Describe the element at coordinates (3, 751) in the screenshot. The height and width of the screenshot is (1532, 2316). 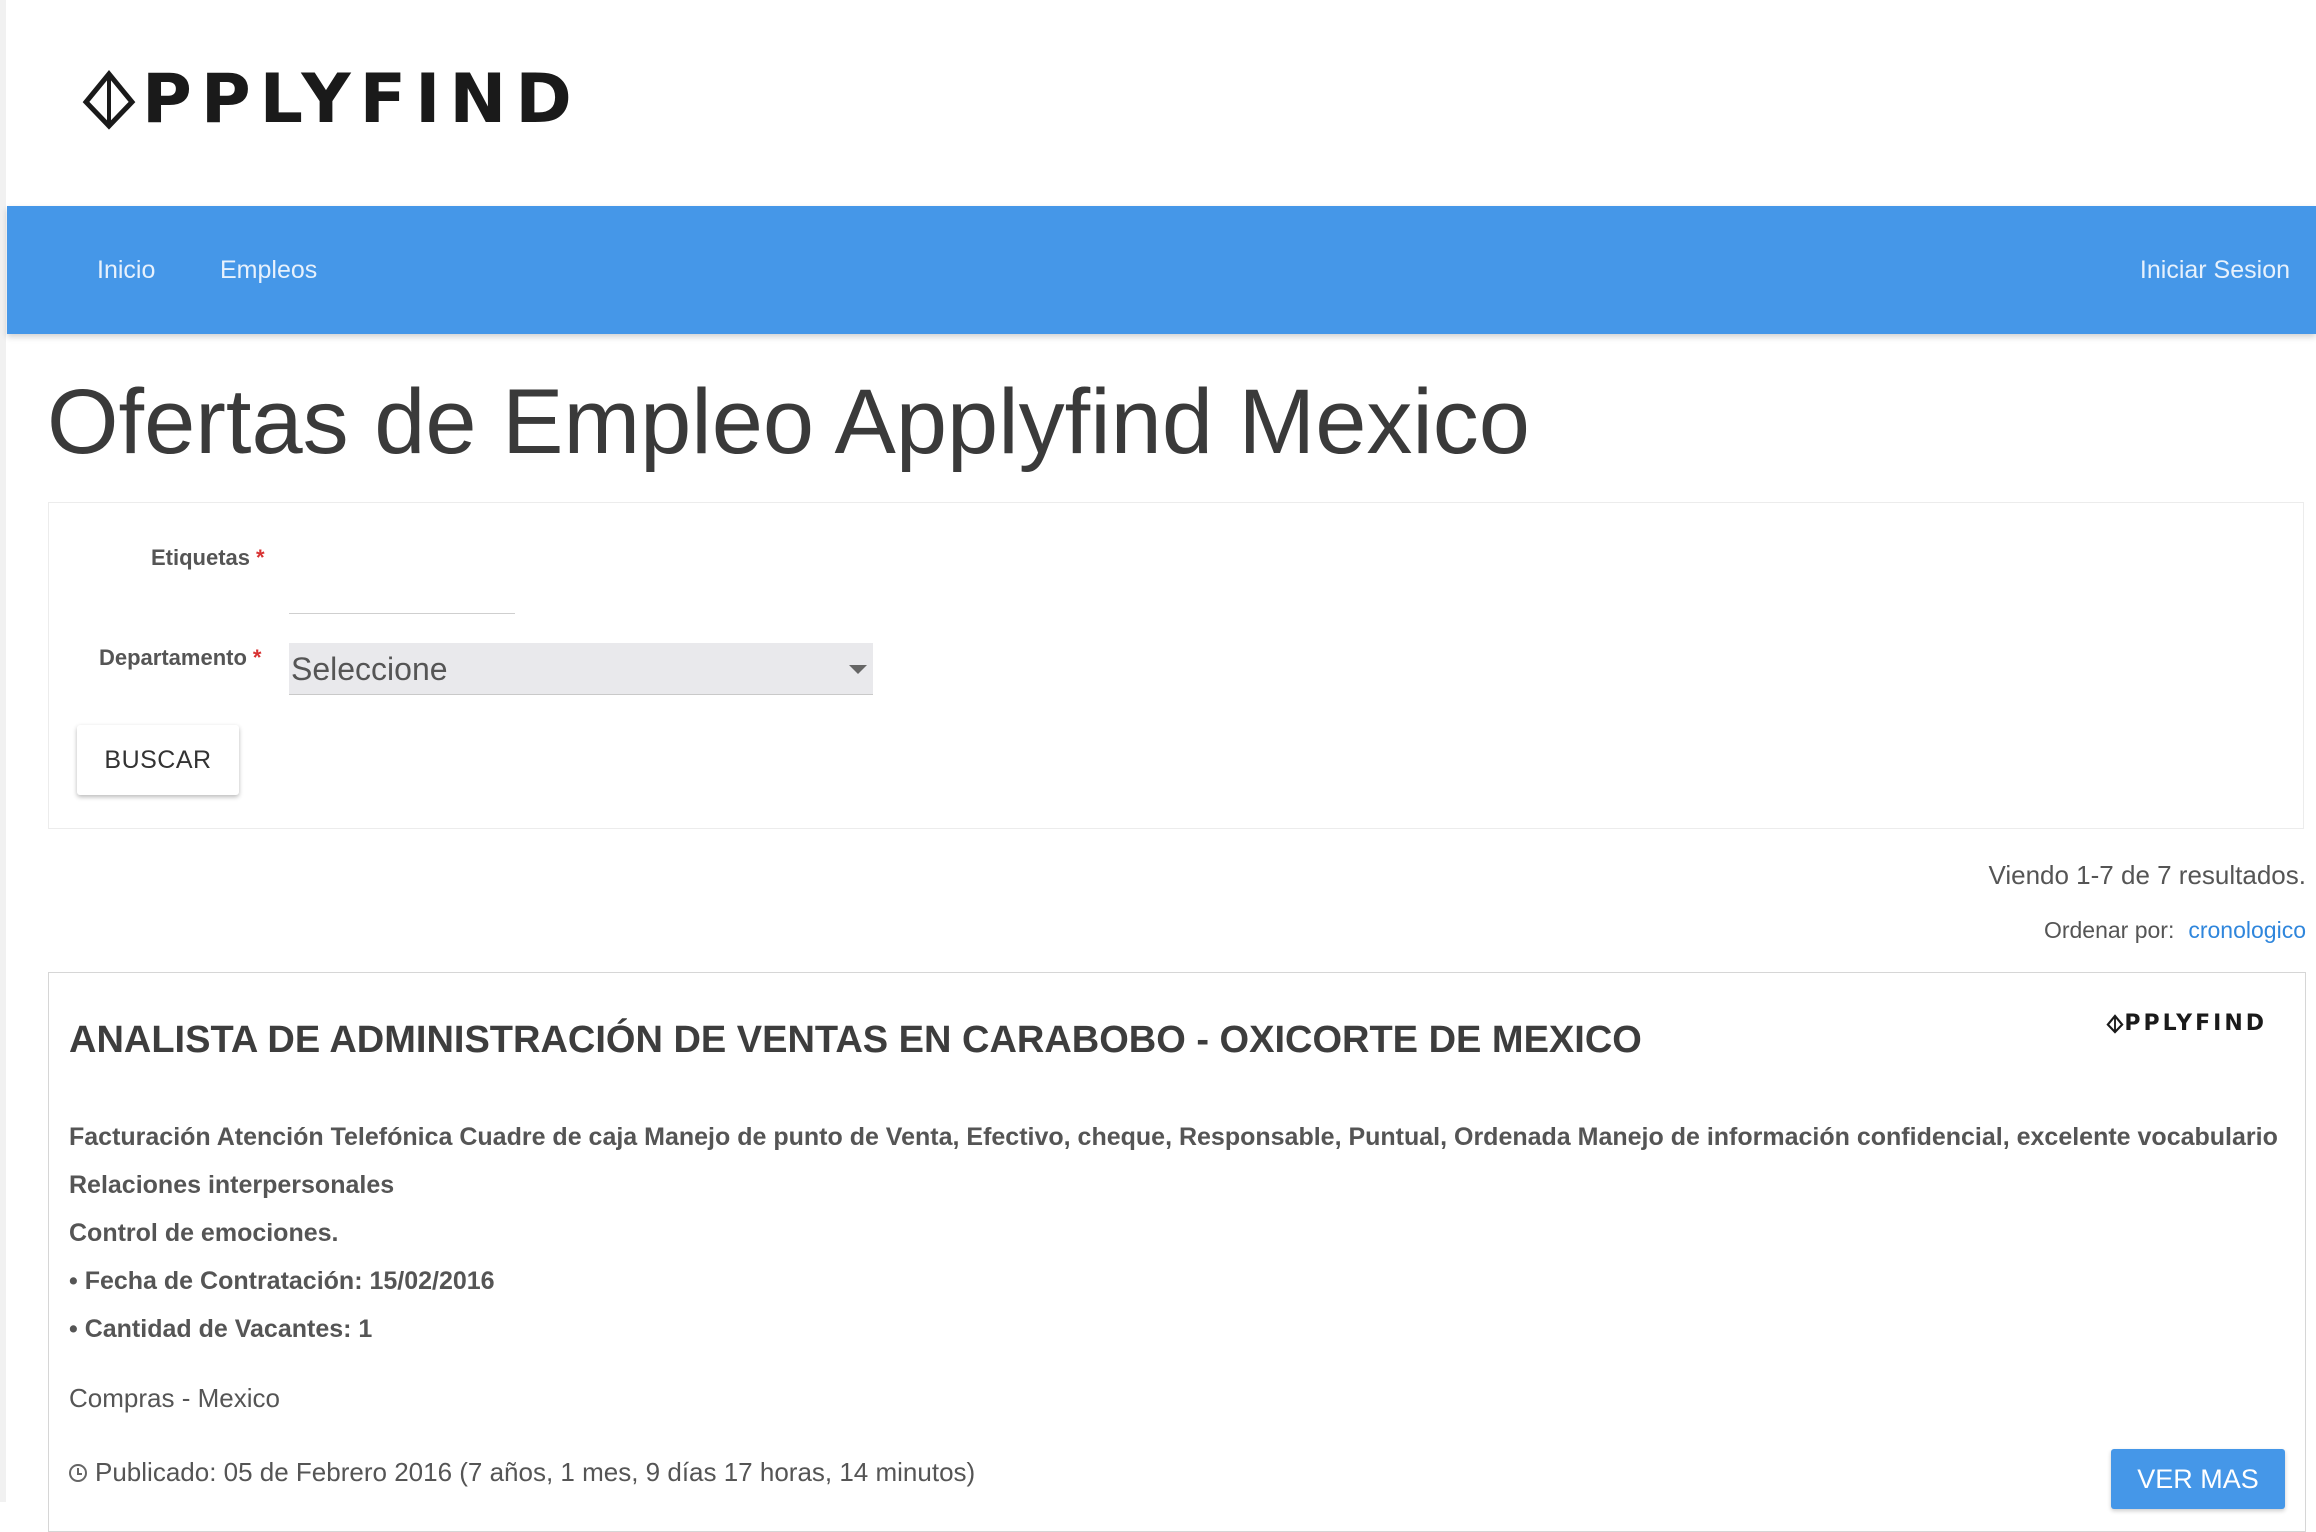
I see `page-left-edge` at that location.